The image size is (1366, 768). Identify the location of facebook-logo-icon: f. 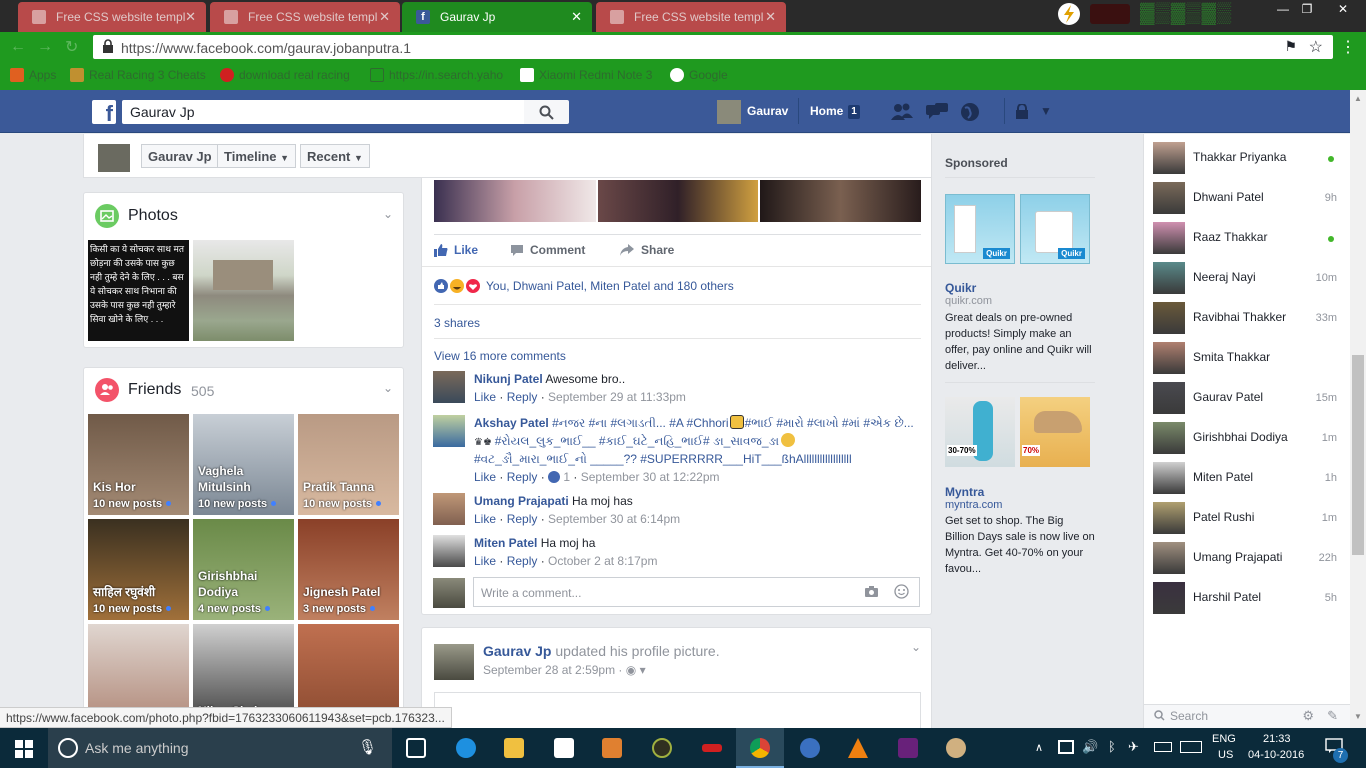
(104, 112).